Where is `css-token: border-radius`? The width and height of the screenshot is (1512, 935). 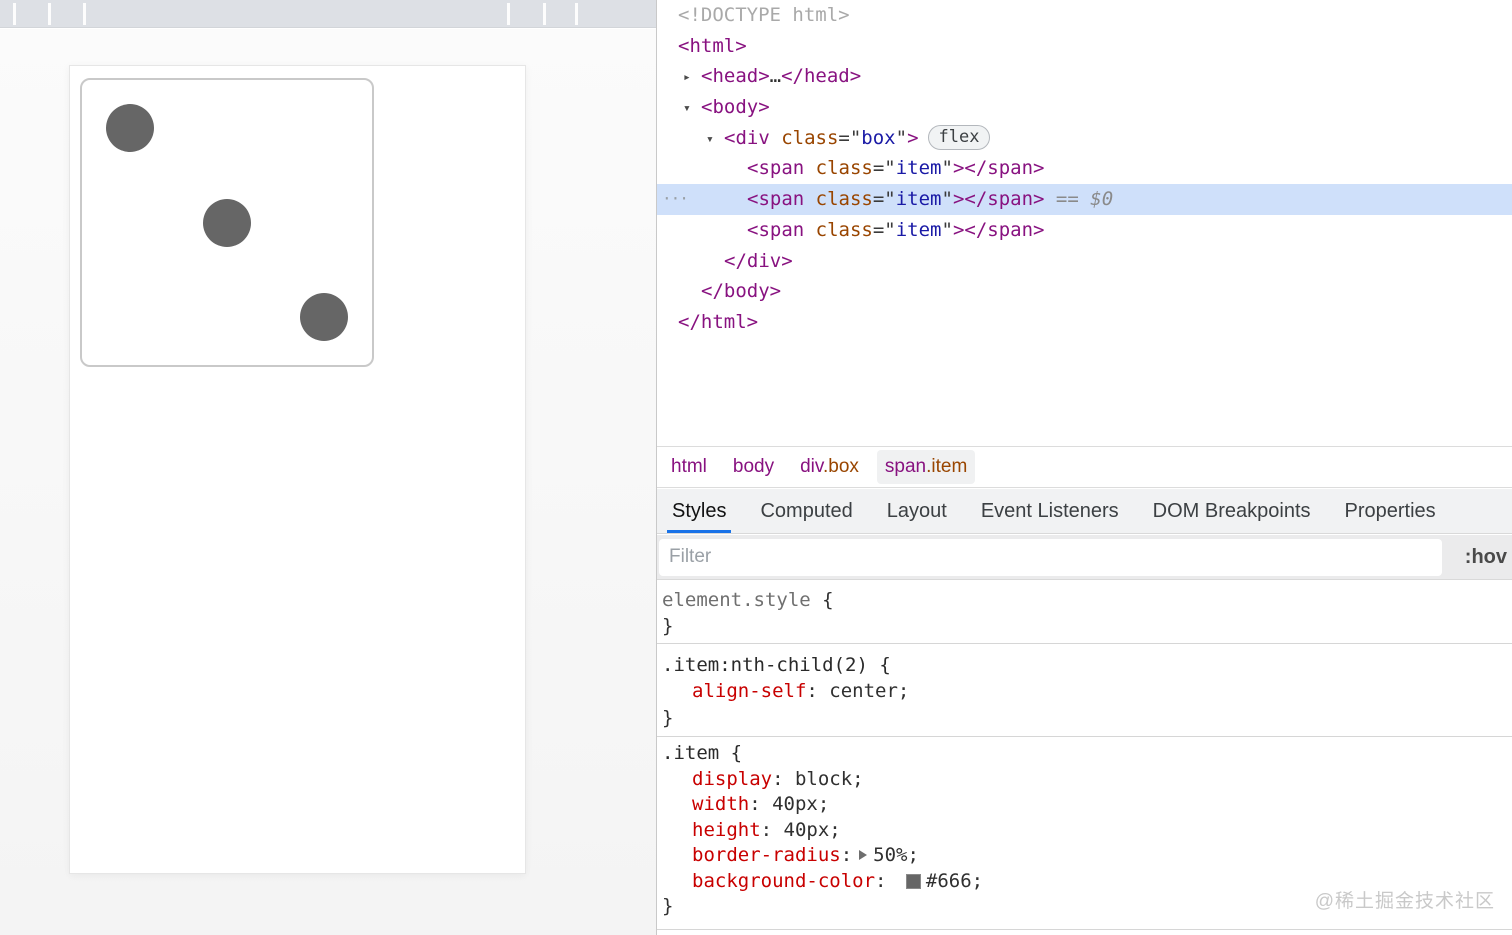 css-token: border-radius is located at coordinates (766, 855).